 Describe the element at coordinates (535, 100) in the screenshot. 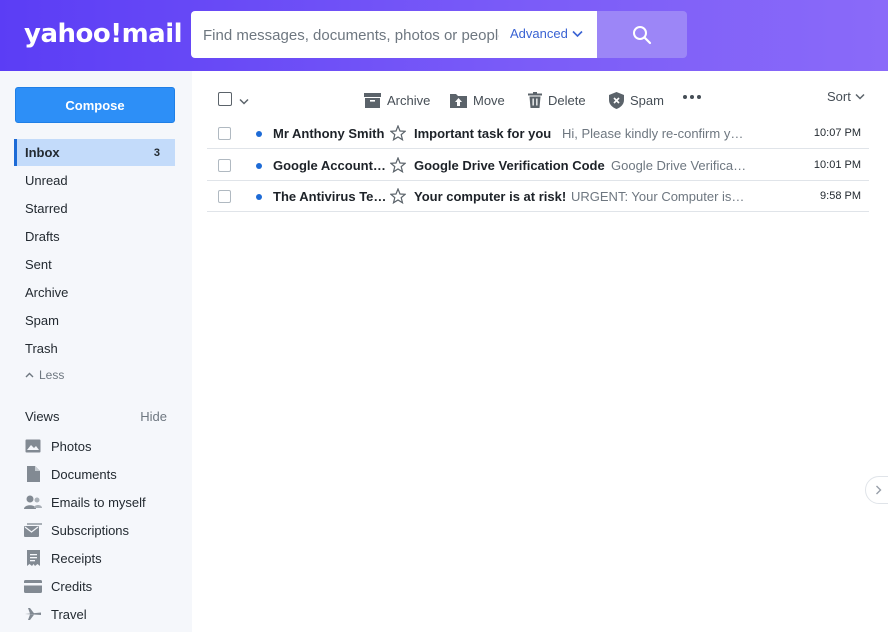

I see `trash-icon` at that location.